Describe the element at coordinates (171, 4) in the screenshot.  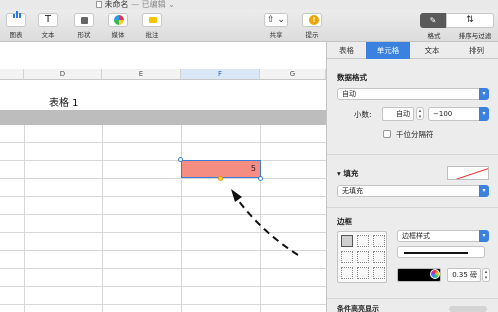
I see `title-chevron-icon: ⌄` at that location.